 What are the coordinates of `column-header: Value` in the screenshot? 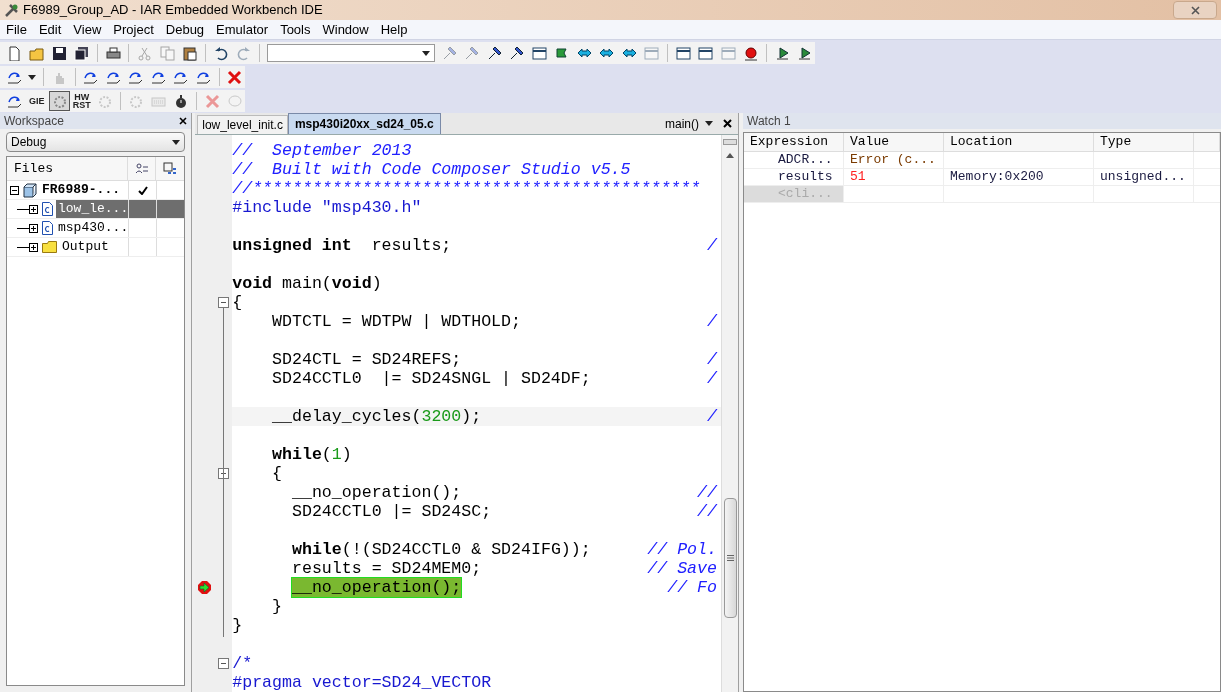 It's located at (894, 142).